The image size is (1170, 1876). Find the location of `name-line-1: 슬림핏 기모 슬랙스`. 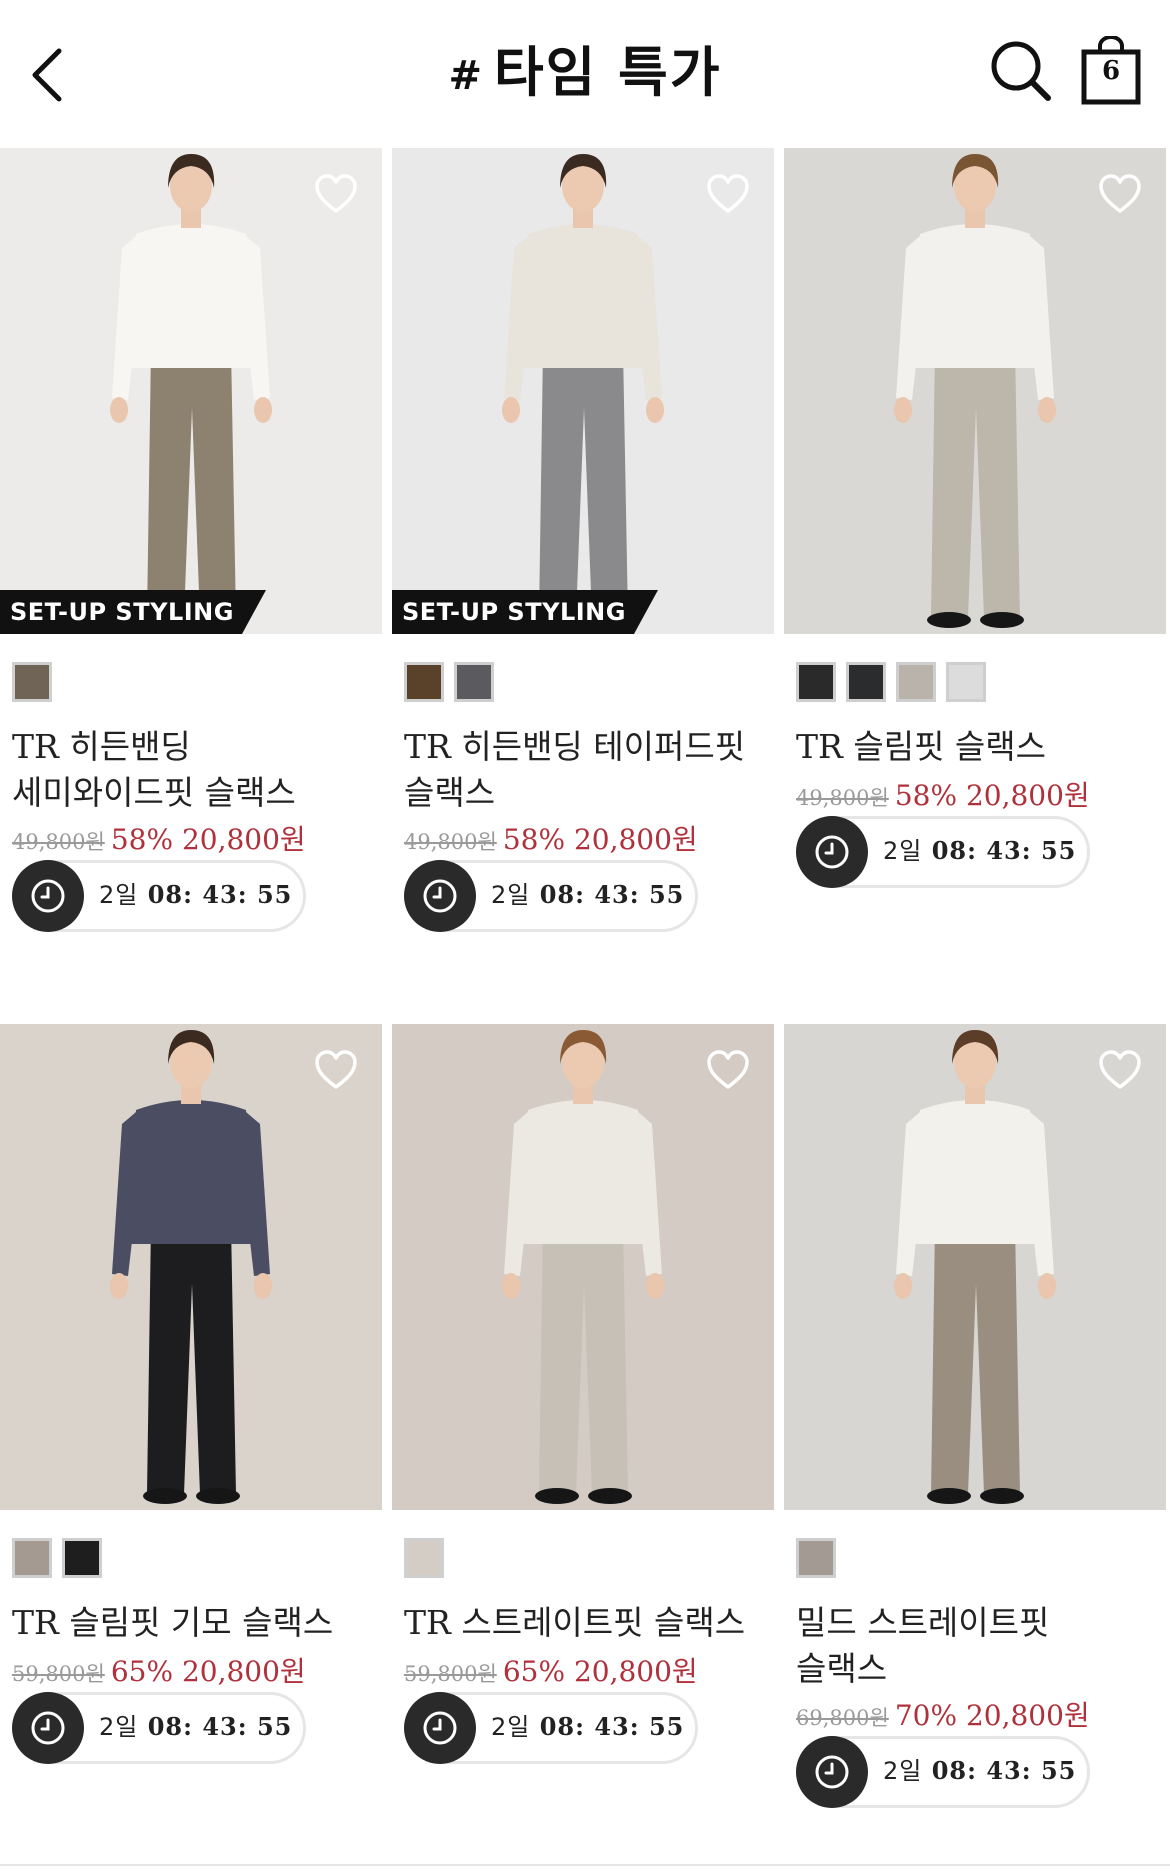

name-line-1: 슬림핏 기모 슬랙스 is located at coordinates (196, 1622).